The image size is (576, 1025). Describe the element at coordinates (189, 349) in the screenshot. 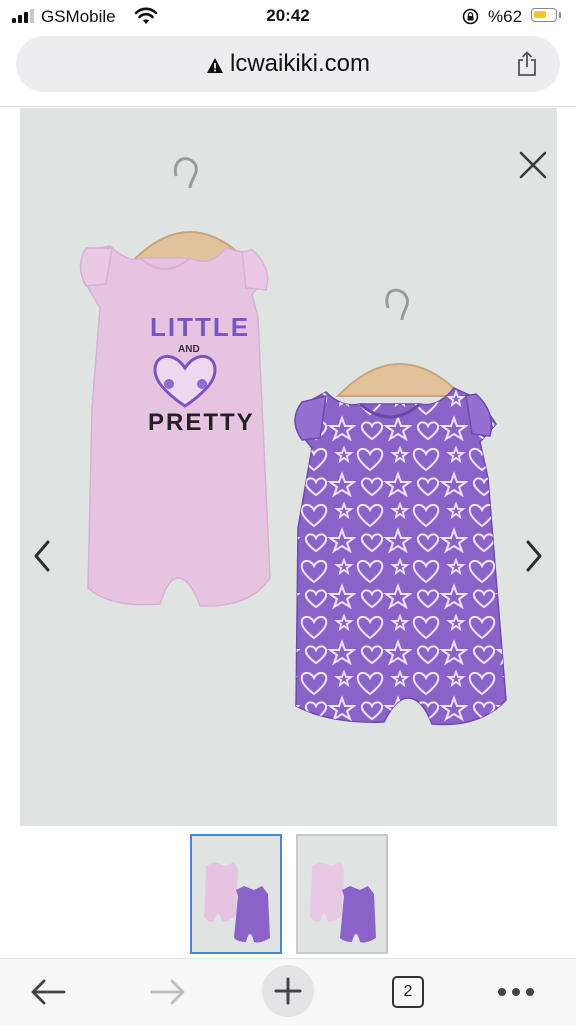

I see `svg-text: AND` at that location.